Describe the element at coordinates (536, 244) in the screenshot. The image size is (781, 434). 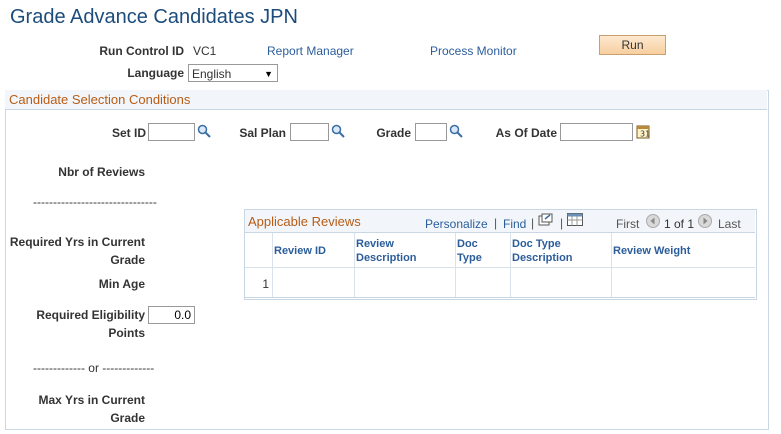
I see `col-header-line: Doc Type` at that location.